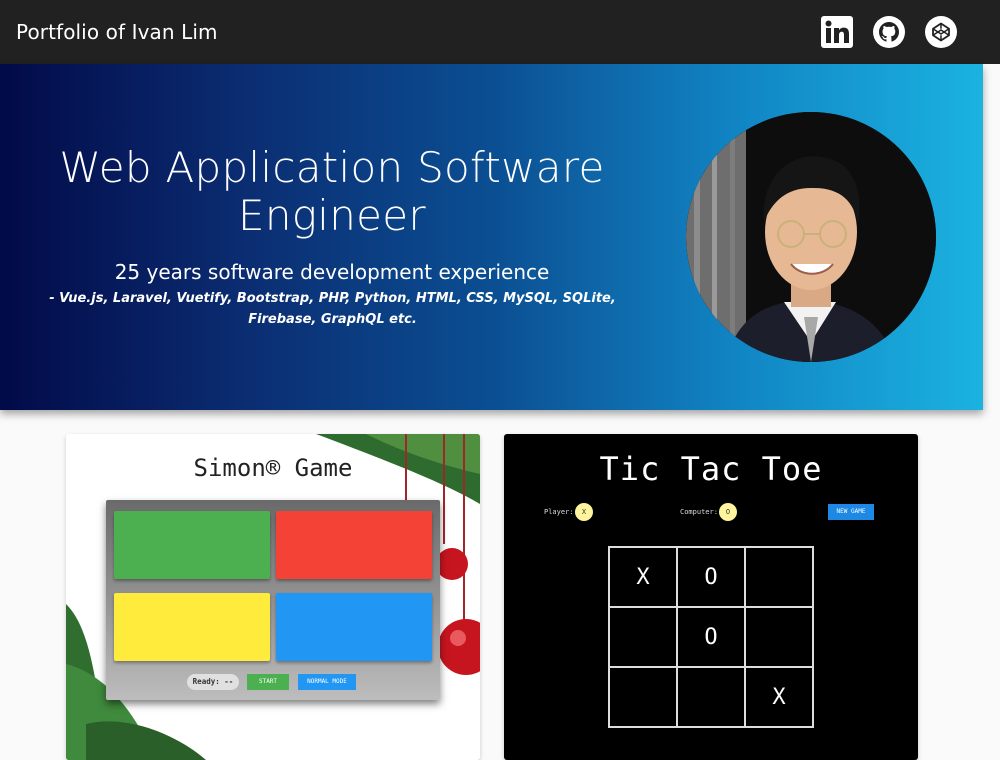  Describe the element at coordinates (213, 682) in the screenshot. I see `simon-ready-indicator: Ready: --` at that location.